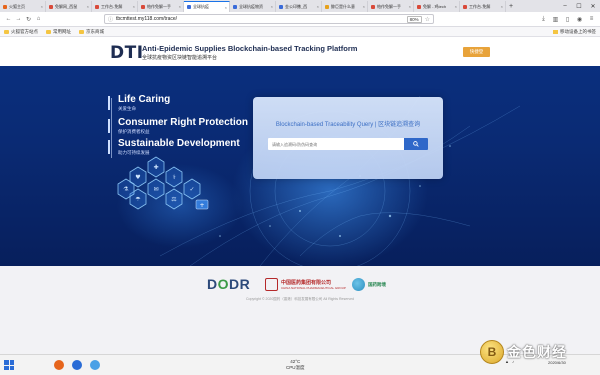  Describe the element at coordinates (23, 6) in the screenshot. I see `browser-tab: 火狐主页 ×` at that location.